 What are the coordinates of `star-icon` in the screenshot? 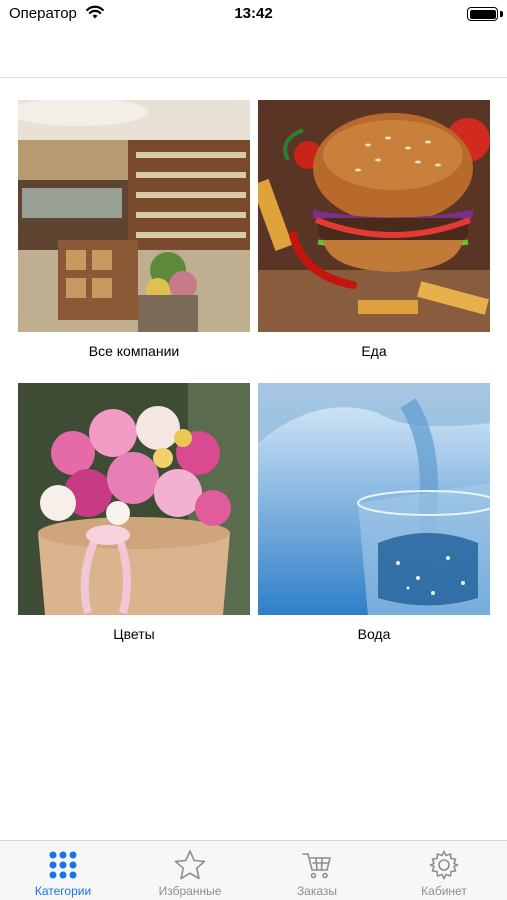 It's located at (190, 865).